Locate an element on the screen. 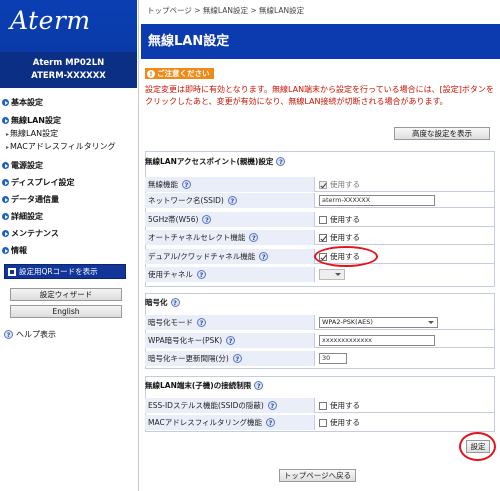 The image size is (500, 491). english-button: English is located at coordinates (66, 311).